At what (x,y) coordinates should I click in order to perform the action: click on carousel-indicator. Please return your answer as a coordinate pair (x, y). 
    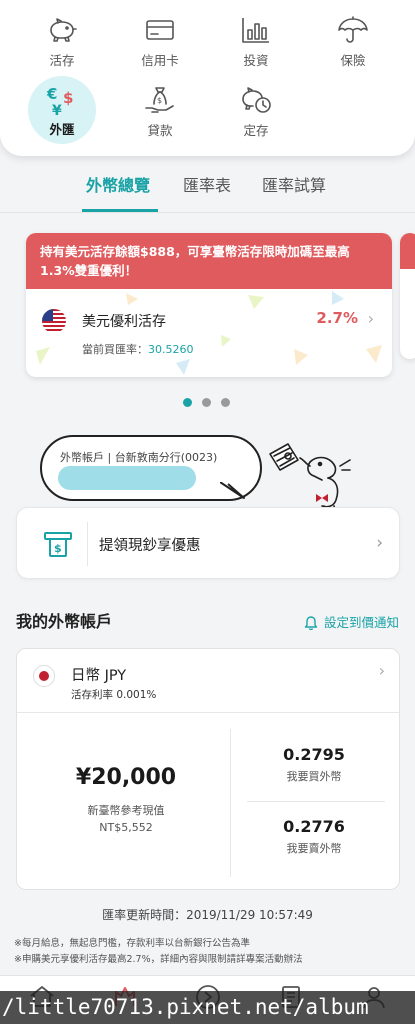
    Looking at the image, I should click on (206, 402).